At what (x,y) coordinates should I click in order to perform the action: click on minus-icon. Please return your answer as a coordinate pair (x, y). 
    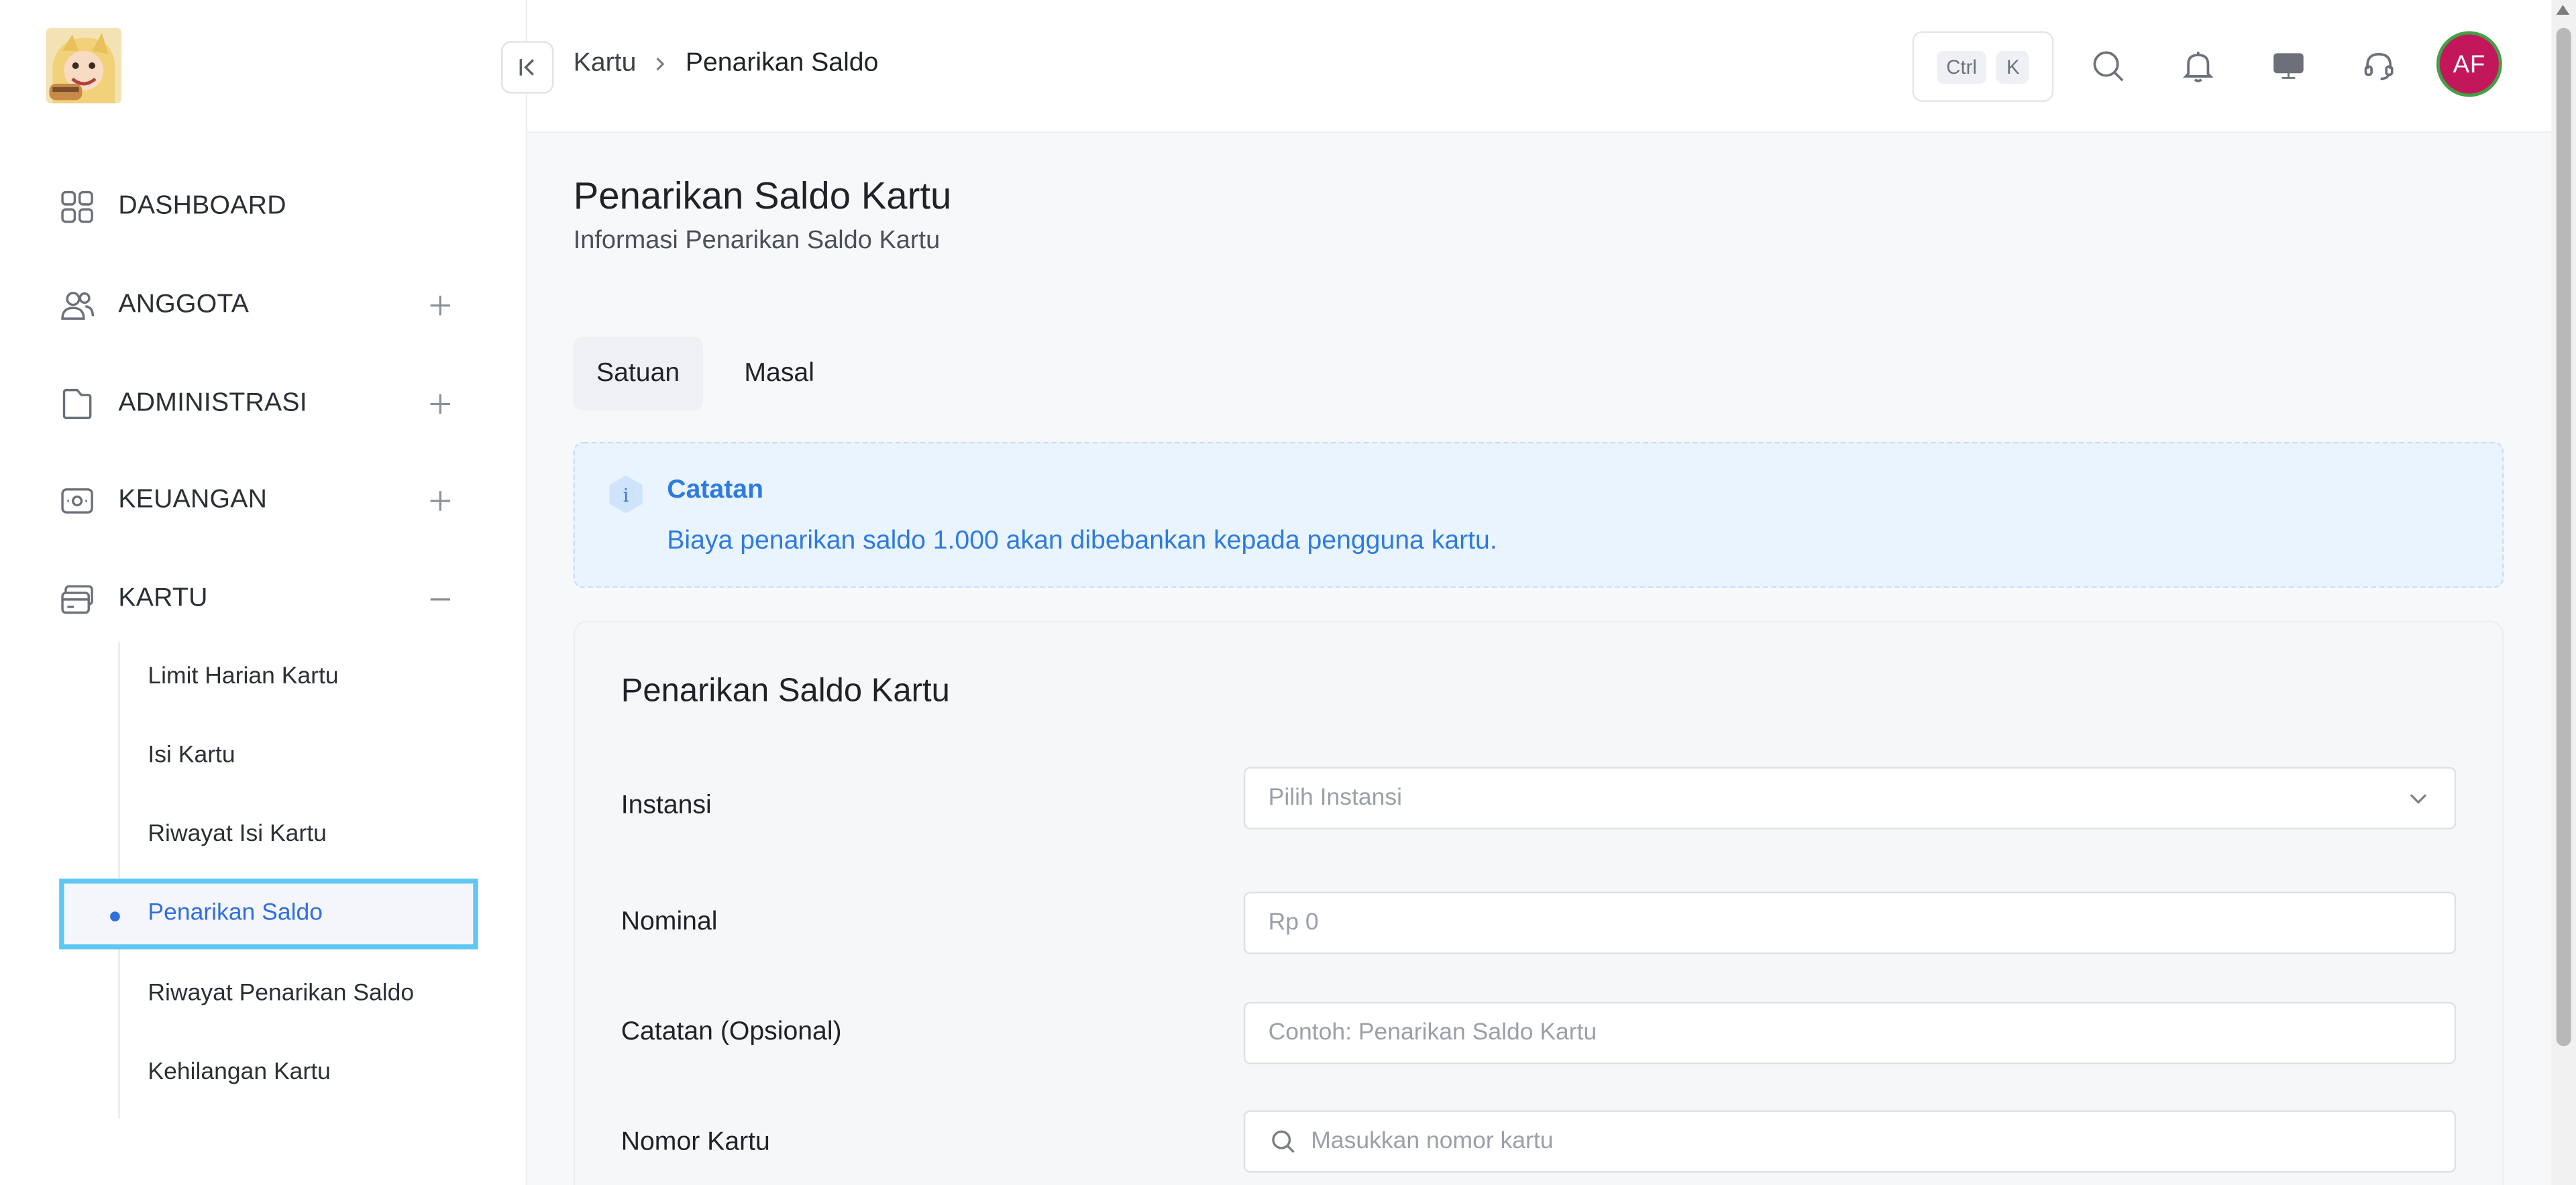
    Looking at the image, I should click on (440, 599).